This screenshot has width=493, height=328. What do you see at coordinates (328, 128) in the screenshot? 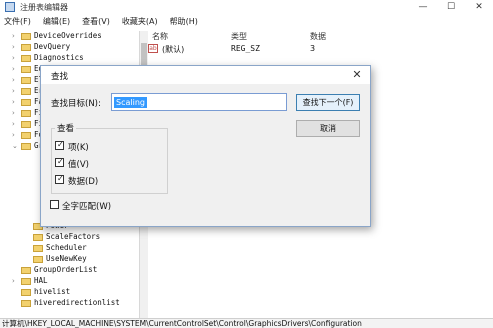
I see `cancel-button: 取消` at bounding box center [328, 128].